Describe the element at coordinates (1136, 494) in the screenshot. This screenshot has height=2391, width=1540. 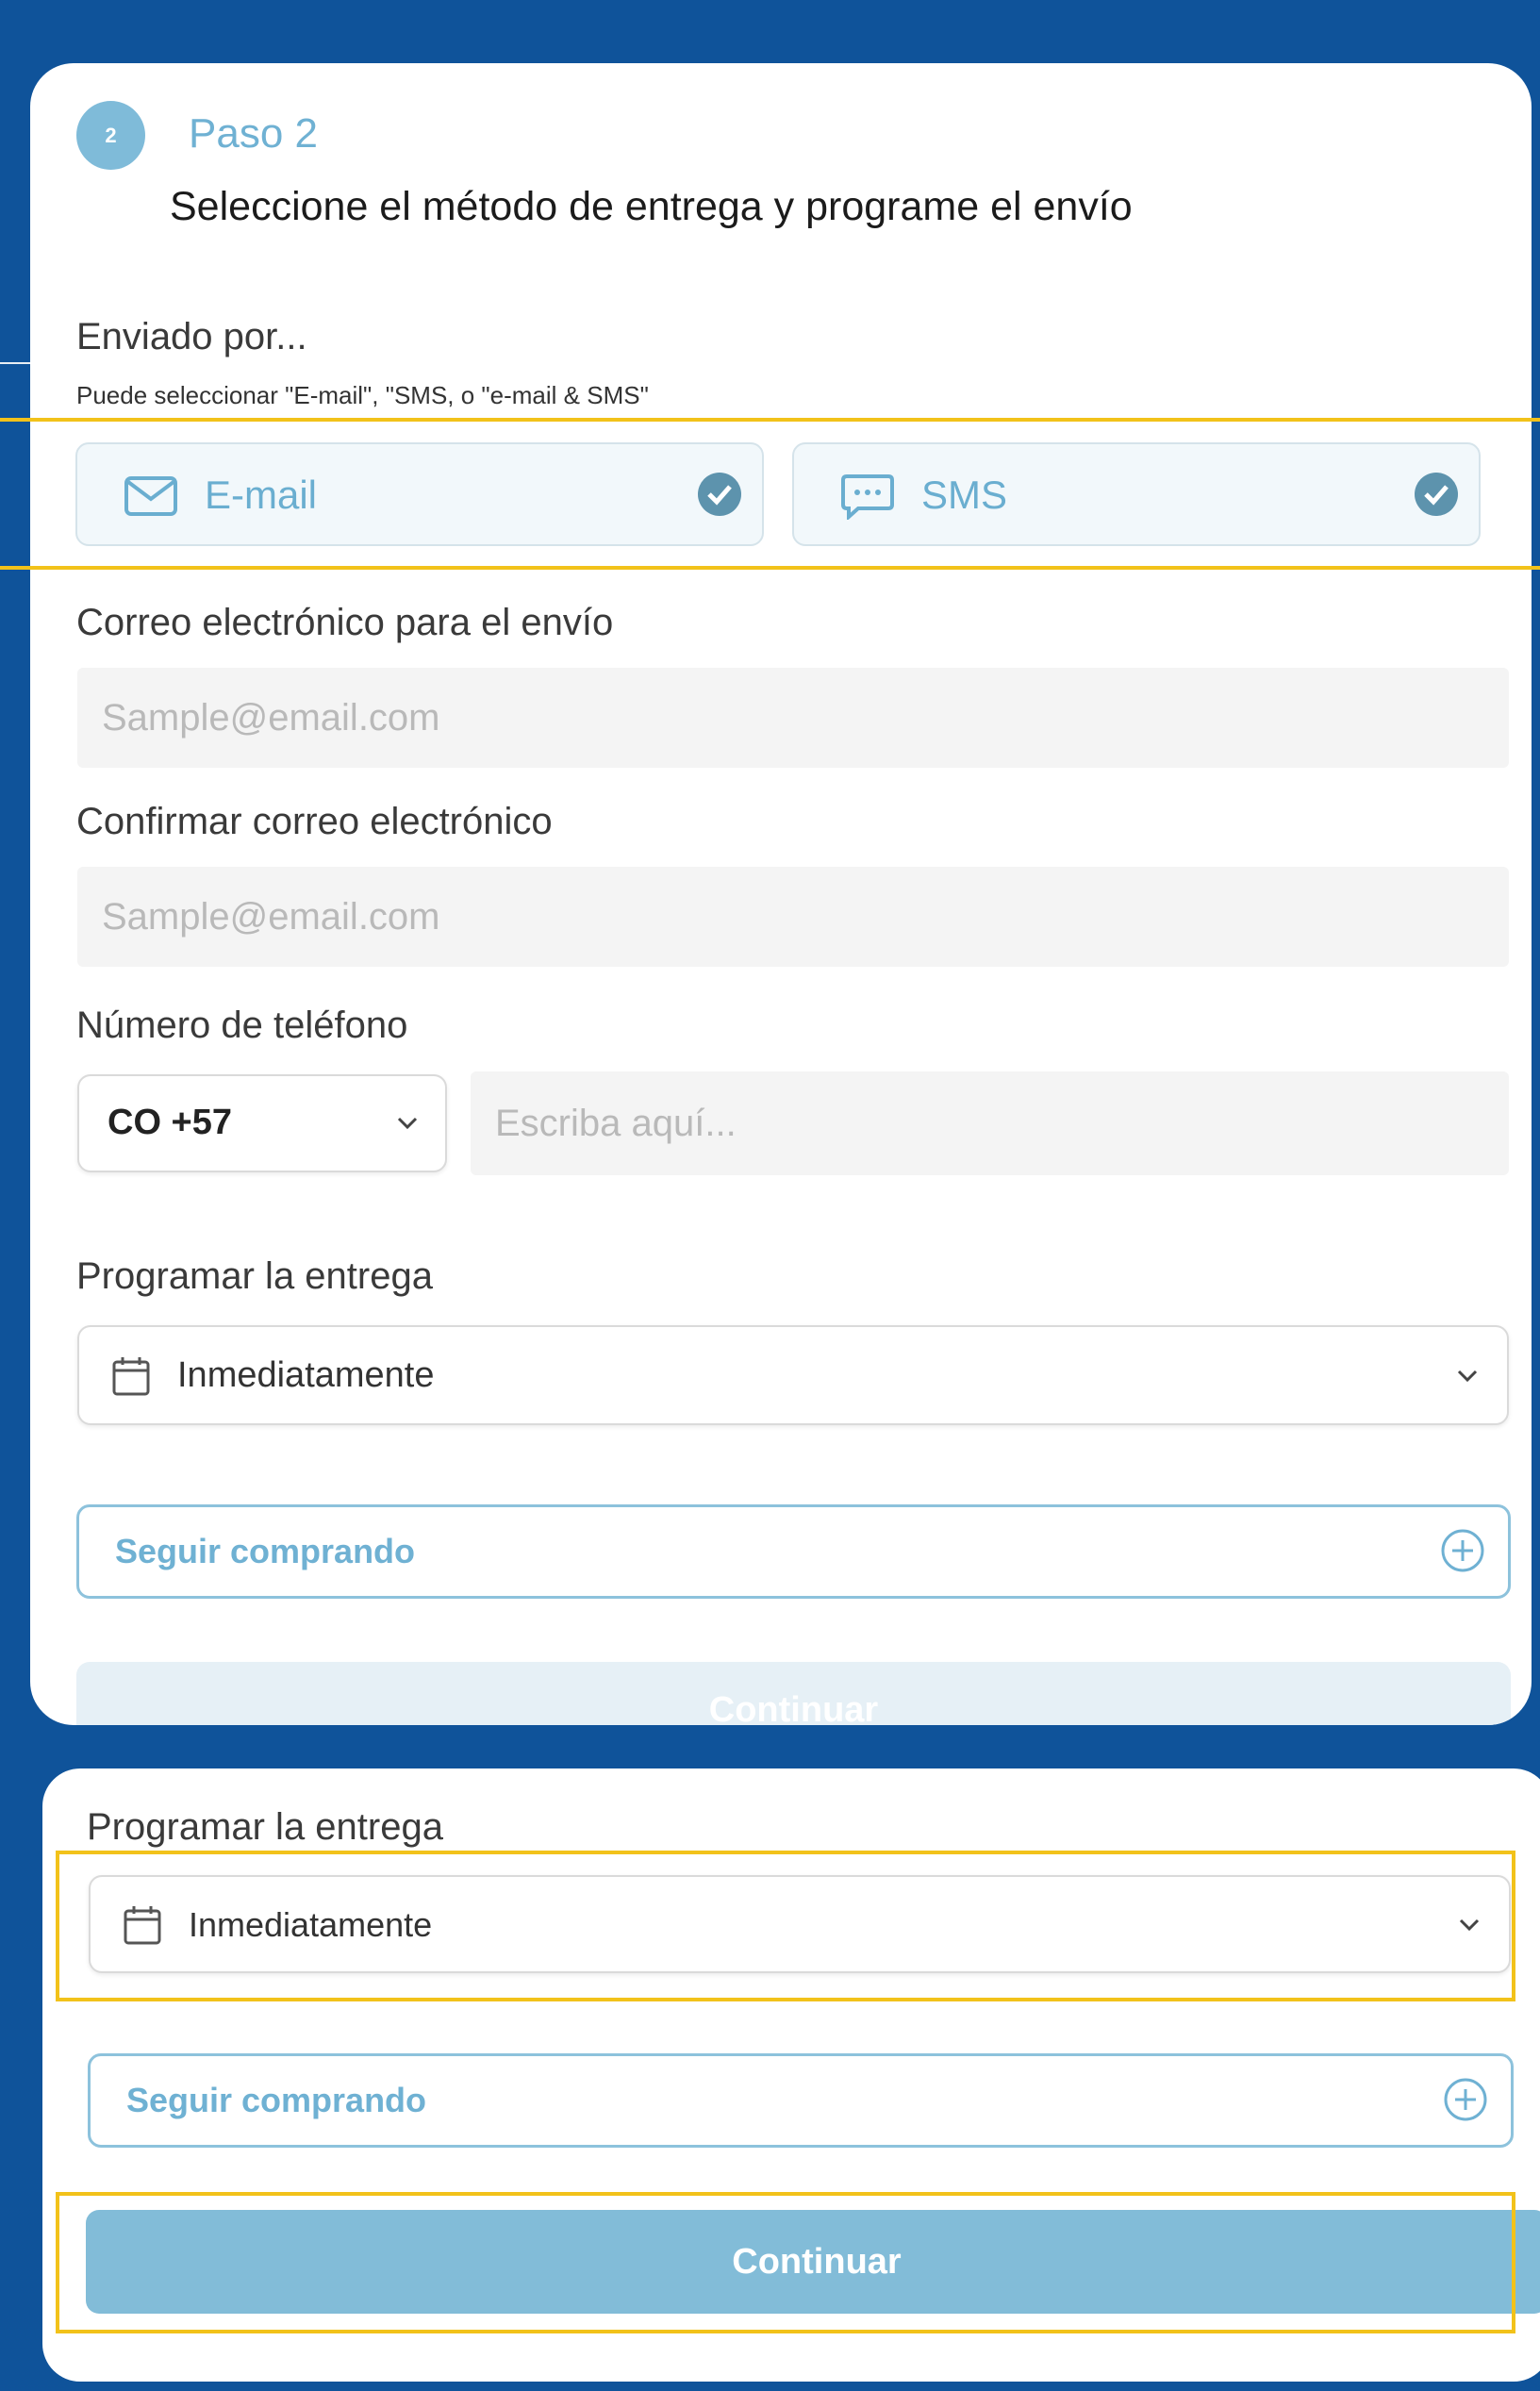
I see `sms-method-option: SMS` at that location.